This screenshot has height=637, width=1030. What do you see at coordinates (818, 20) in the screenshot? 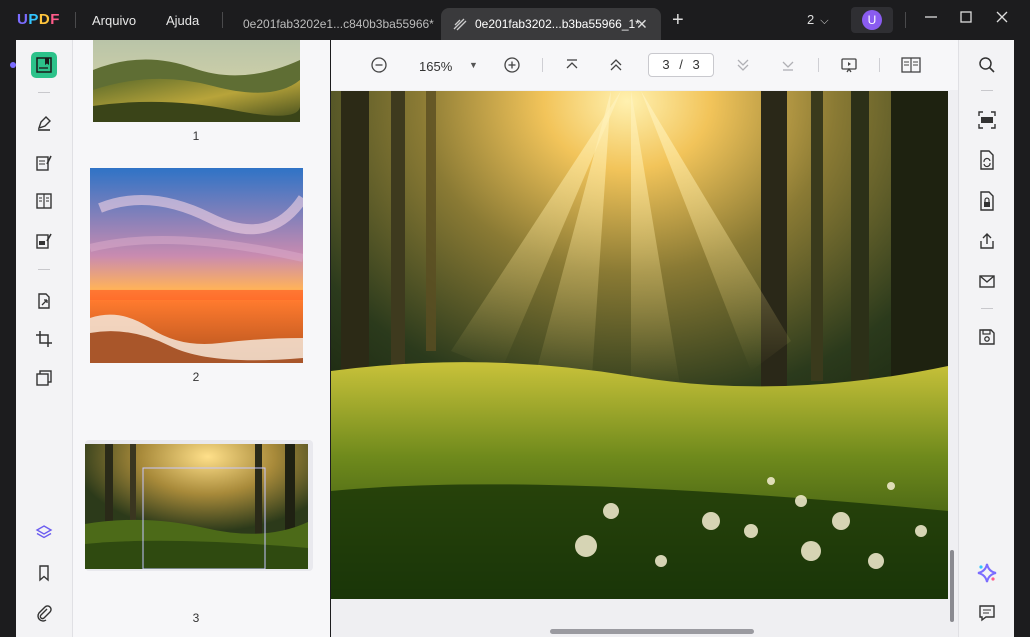
I see `window-switcher: 2 ⌵` at bounding box center [818, 20].